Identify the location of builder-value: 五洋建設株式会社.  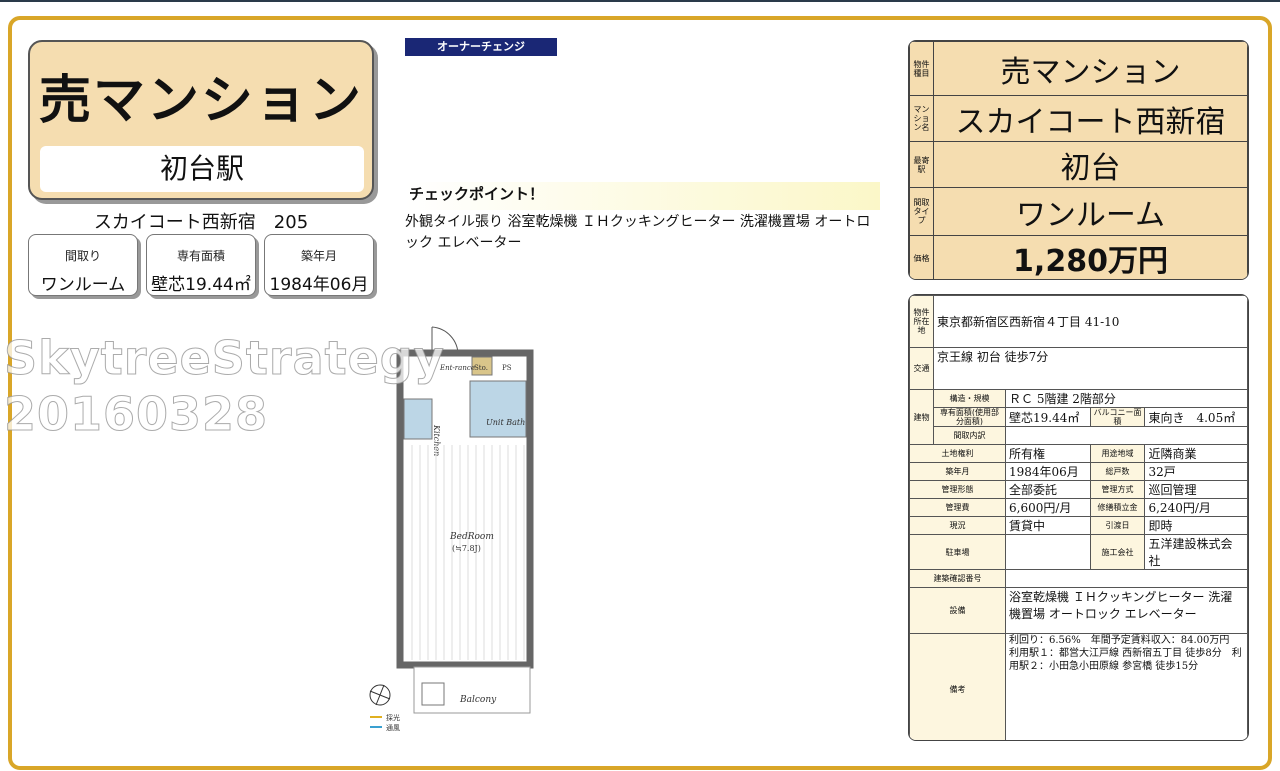
(1196, 552).